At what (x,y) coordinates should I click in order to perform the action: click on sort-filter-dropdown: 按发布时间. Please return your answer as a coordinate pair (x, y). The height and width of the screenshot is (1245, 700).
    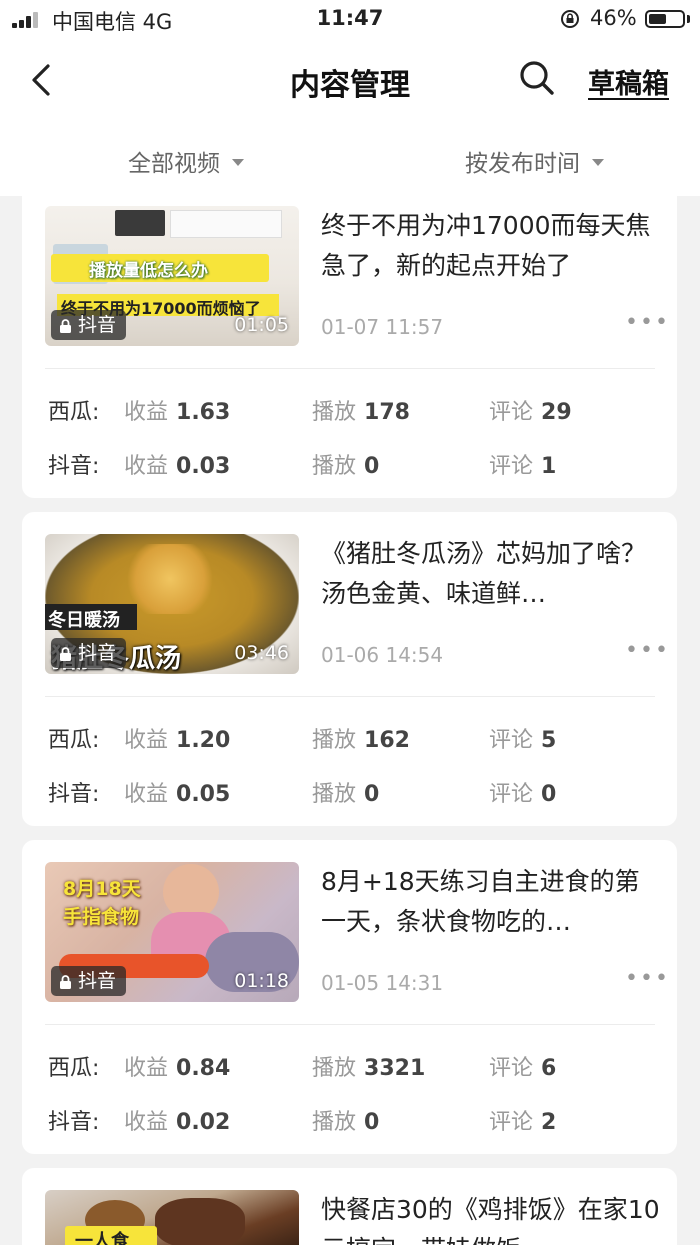
    Looking at the image, I should click on (534, 161).